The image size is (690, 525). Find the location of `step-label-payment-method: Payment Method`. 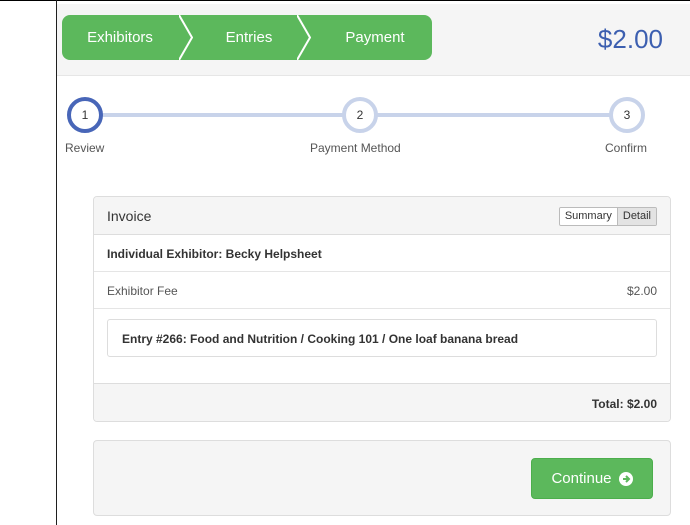

step-label-payment-method: Payment Method is located at coordinates (355, 148).